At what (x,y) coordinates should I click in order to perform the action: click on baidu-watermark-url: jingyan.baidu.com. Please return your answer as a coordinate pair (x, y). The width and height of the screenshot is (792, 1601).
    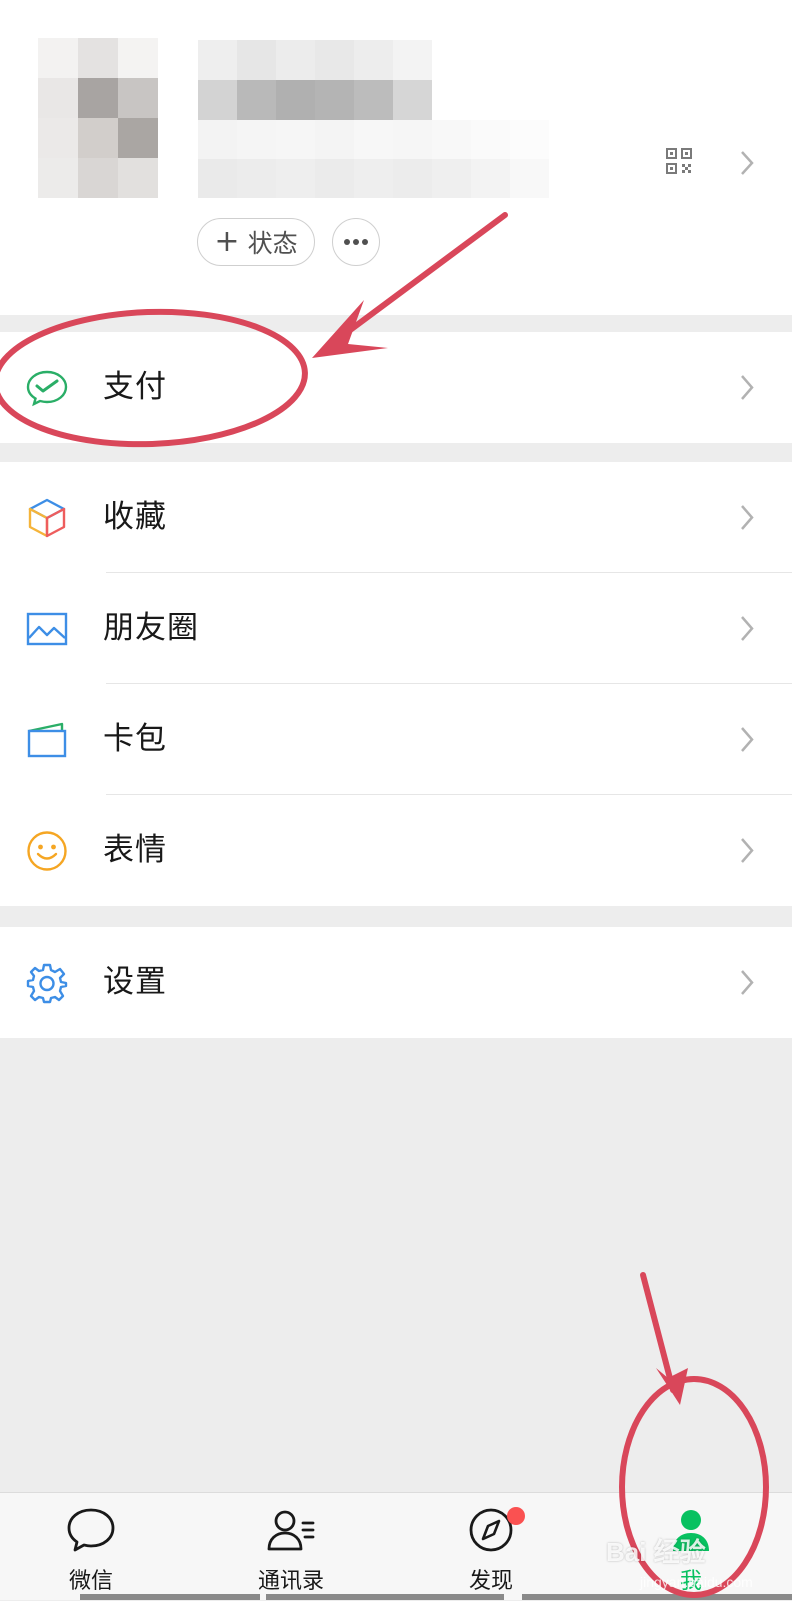
    Looking at the image, I should click on (696, 1582).